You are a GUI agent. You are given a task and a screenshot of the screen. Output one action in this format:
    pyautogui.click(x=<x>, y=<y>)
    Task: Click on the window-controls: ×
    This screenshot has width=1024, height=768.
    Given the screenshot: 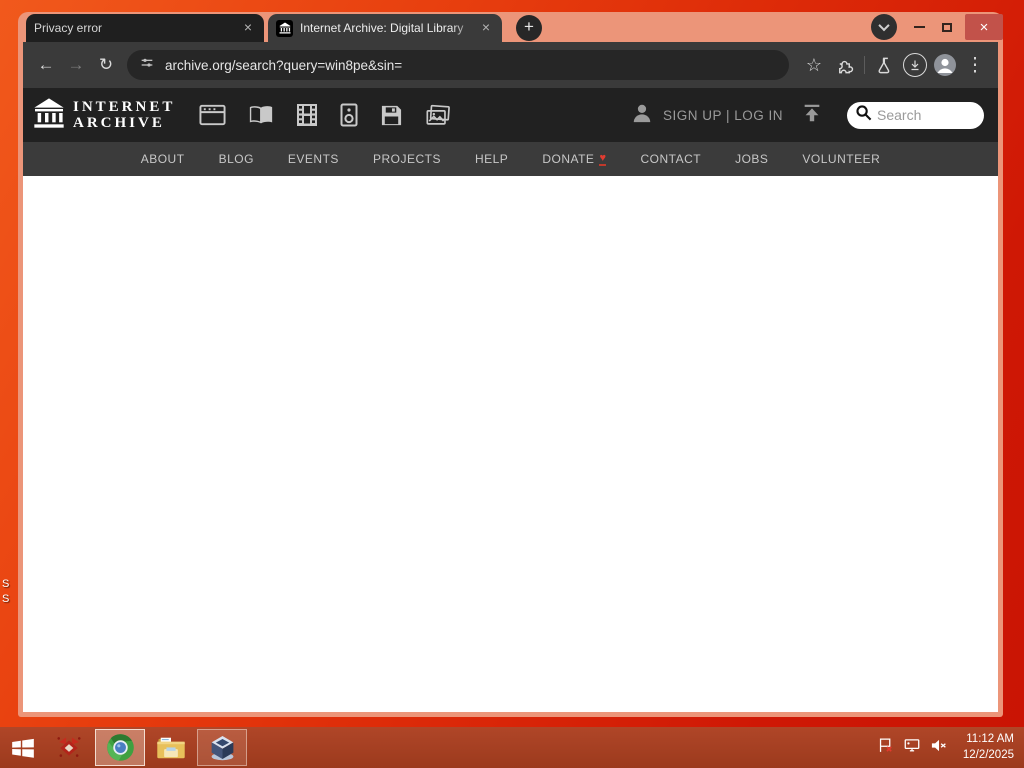 What is the action you would take?
    pyautogui.click(x=937, y=27)
    